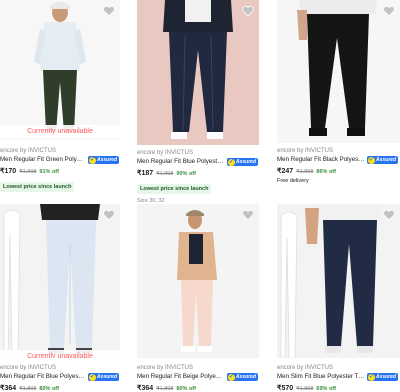 The image size is (400, 392). What do you see at coordinates (8, 171) in the screenshot?
I see `price: ₹170` at bounding box center [8, 171].